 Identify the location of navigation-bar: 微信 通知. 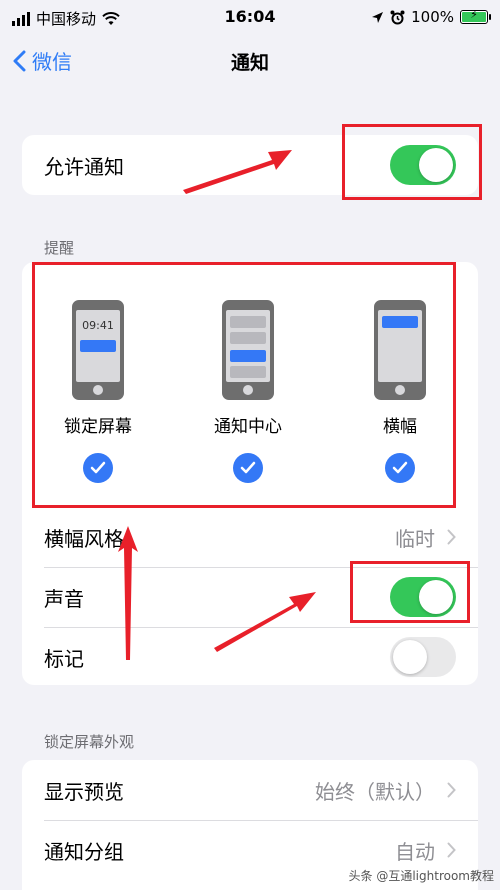
(250, 60).